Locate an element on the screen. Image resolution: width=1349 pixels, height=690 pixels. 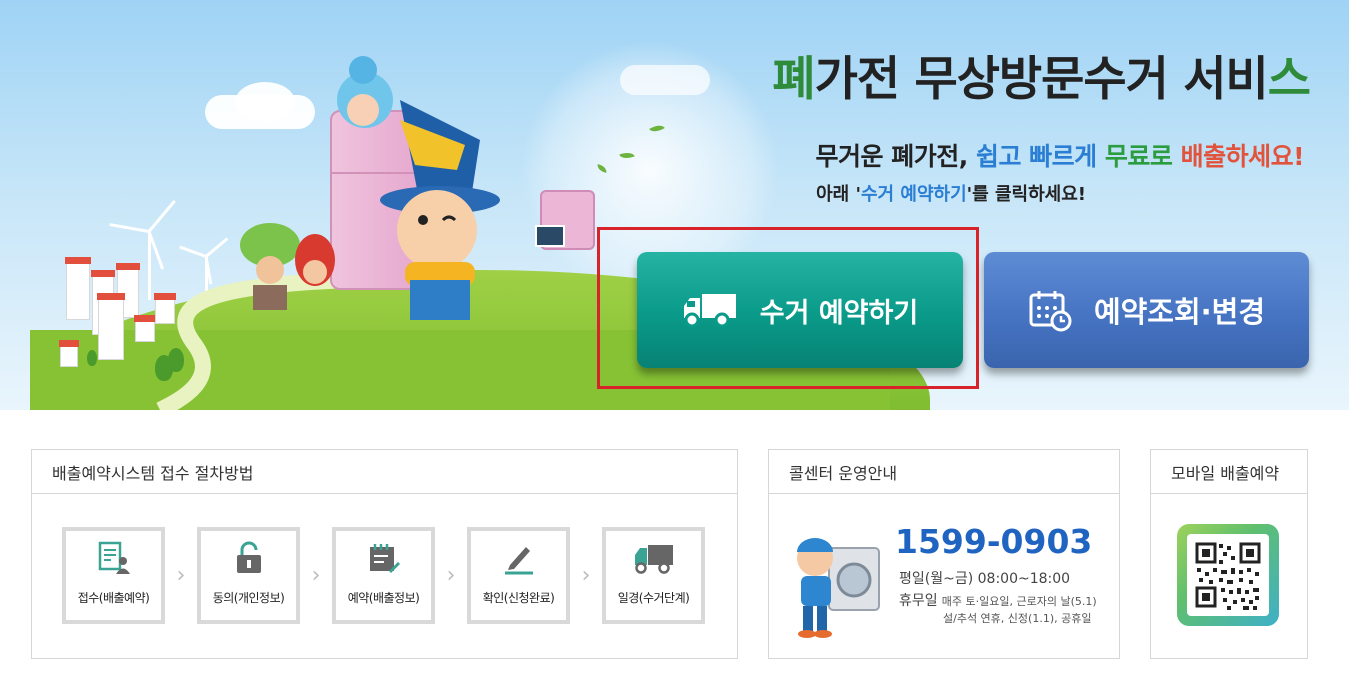
hero-subtitle: 무거운 폐가전, 쉽고 빠르게 무료로 배출하세요! is located at coordinates (1060, 156).